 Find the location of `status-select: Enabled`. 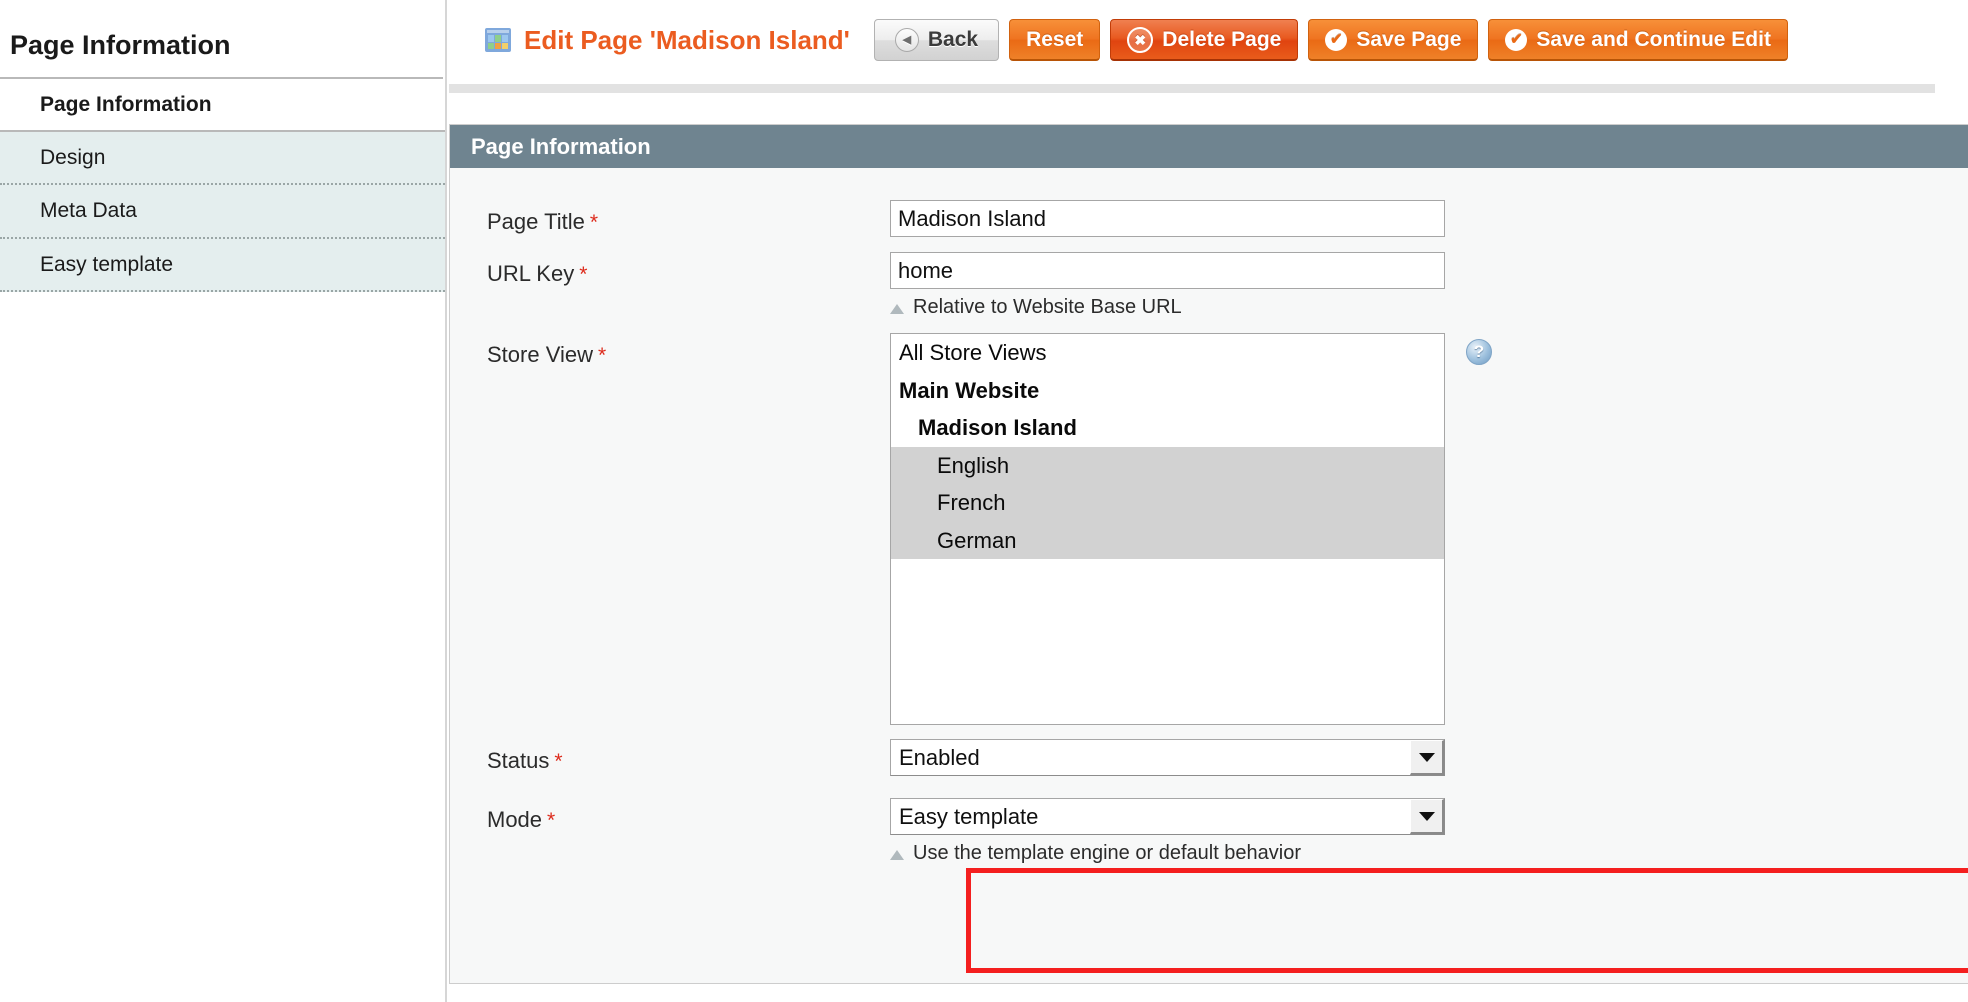

status-select: Enabled is located at coordinates (1167, 757).